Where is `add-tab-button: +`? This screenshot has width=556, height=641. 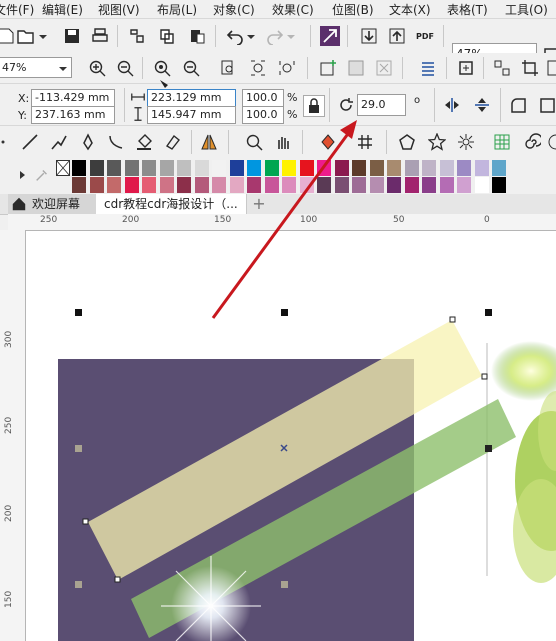
add-tab-button: + is located at coordinates (259, 204).